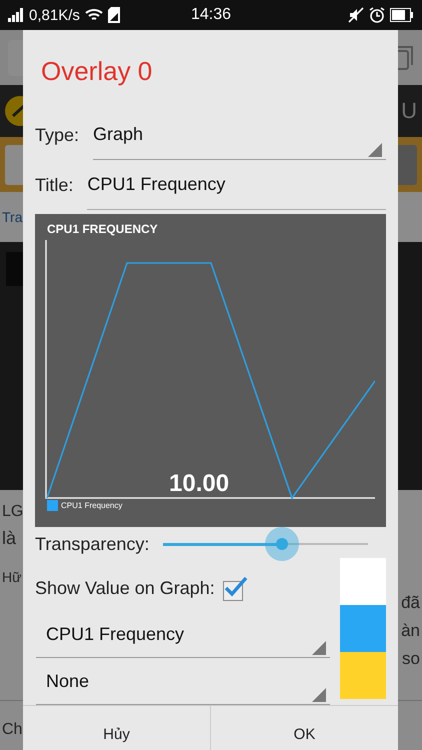  I want to click on wifi-icon, so click(93, 15).